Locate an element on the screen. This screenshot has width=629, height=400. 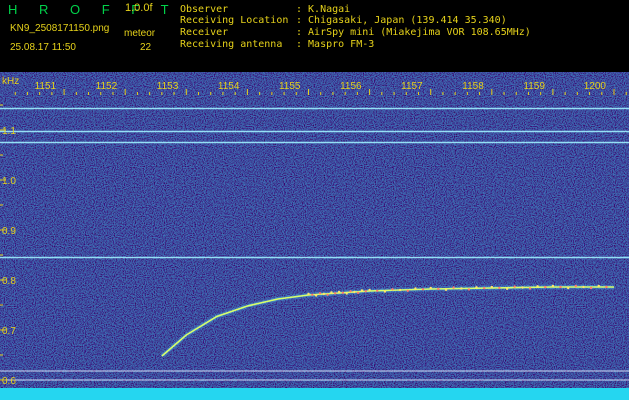
antenna-label: Receiving antenna is located at coordinates (231, 44).